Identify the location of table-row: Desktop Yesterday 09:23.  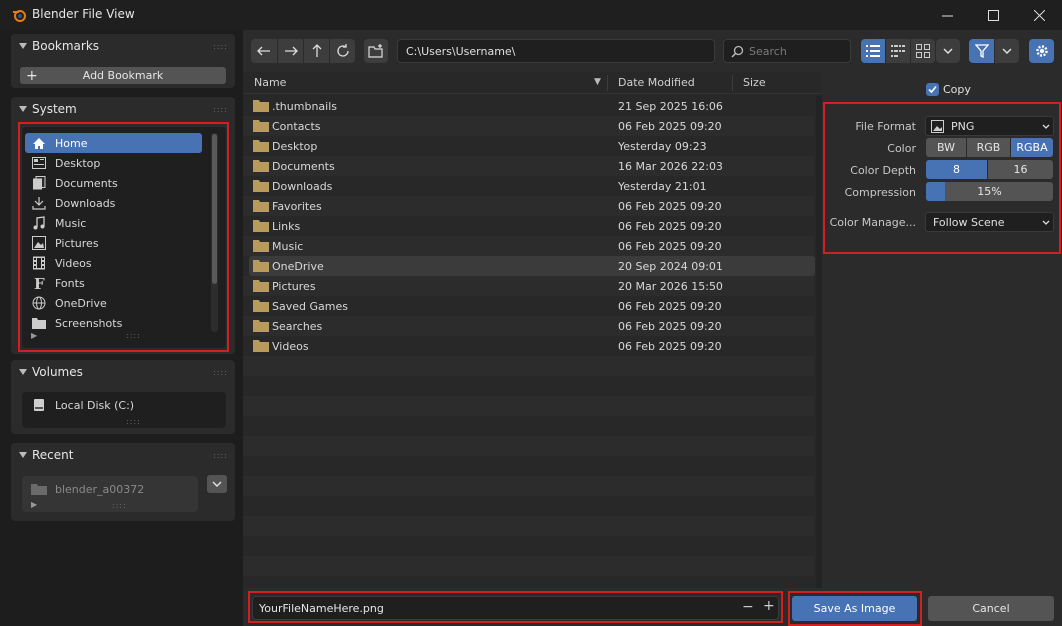
(532, 146).